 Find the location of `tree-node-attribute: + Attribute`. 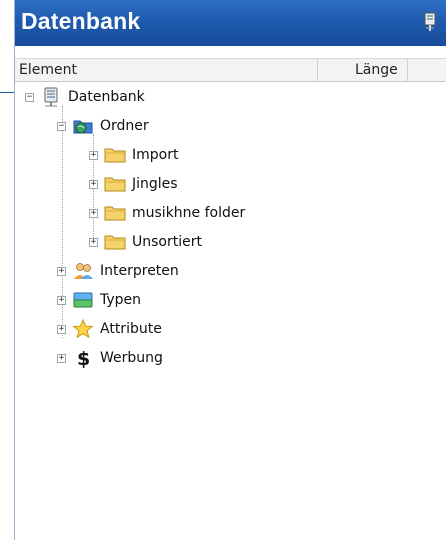

tree-node-attribute: + Attribute is located at coordinates (109, 329).